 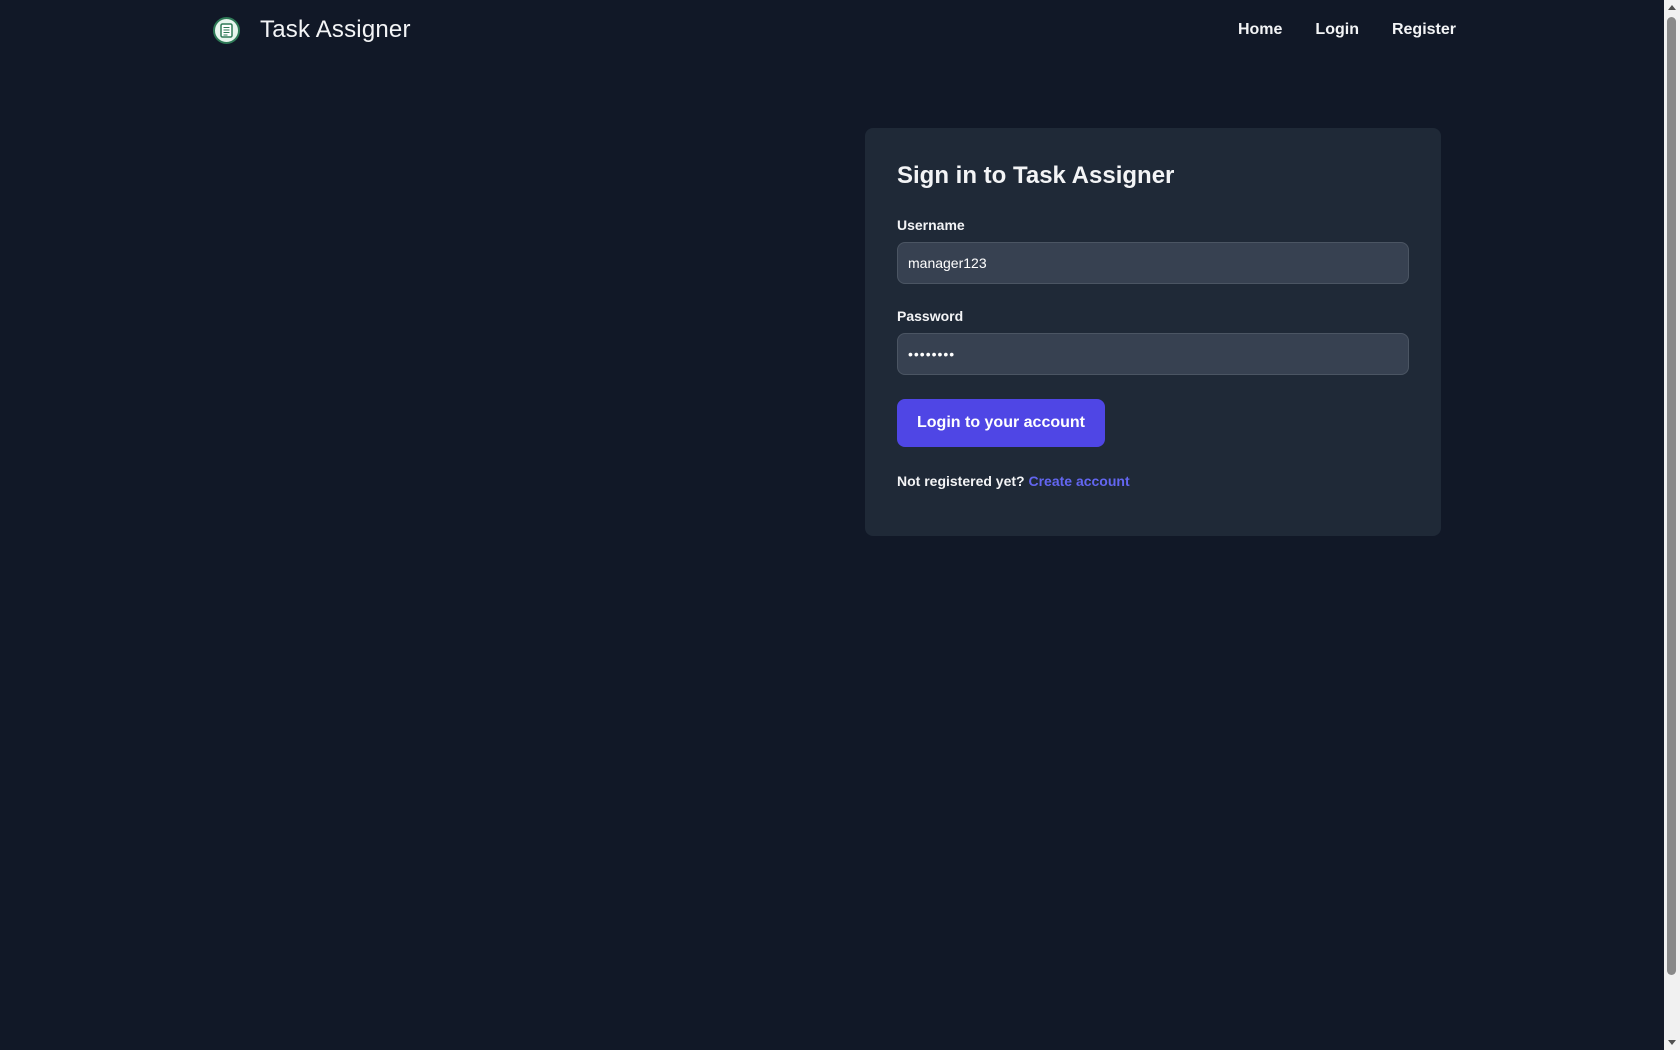 I want to click on scroll-down-arrow-icon, so click(x=1672, y=1042).